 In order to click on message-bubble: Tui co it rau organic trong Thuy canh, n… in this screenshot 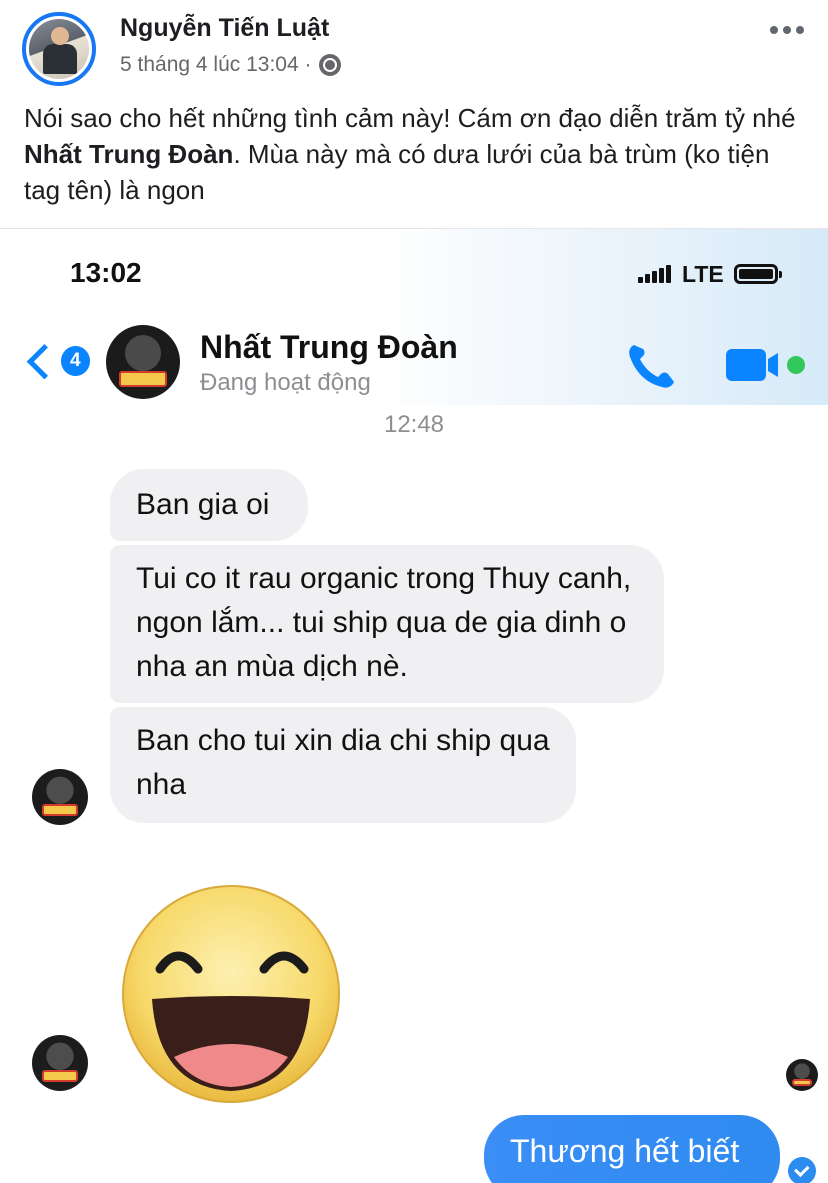, I will do `click(387, 624)`.